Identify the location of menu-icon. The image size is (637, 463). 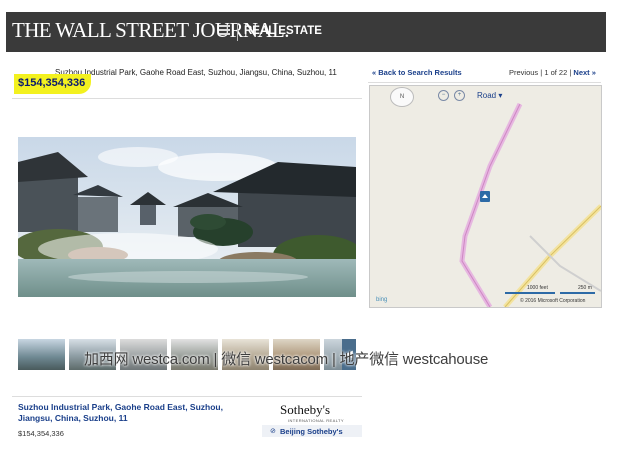
(224, 30).